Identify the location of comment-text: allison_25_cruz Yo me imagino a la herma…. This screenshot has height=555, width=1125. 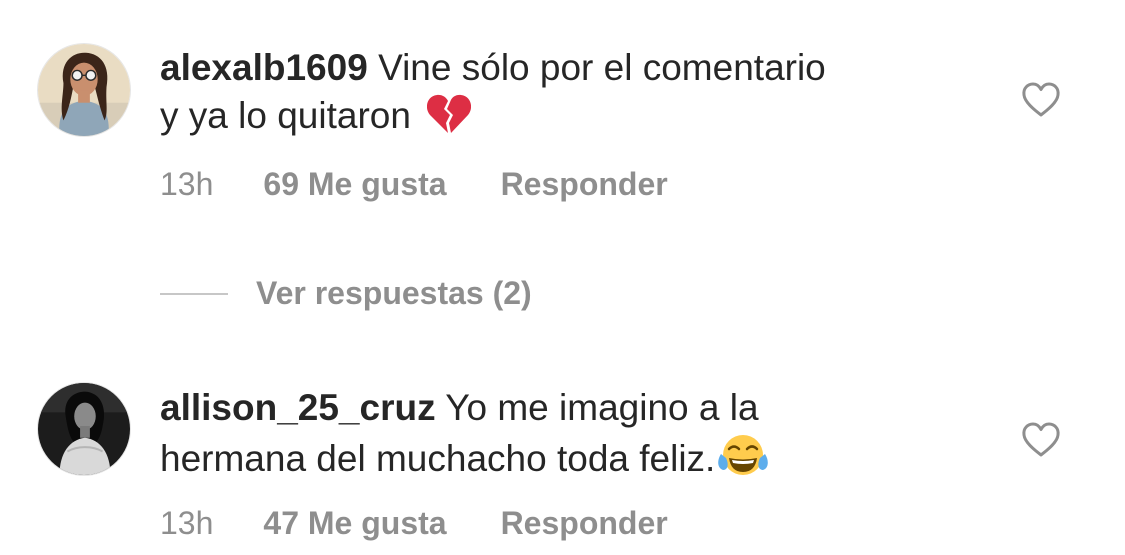
(560, 437).